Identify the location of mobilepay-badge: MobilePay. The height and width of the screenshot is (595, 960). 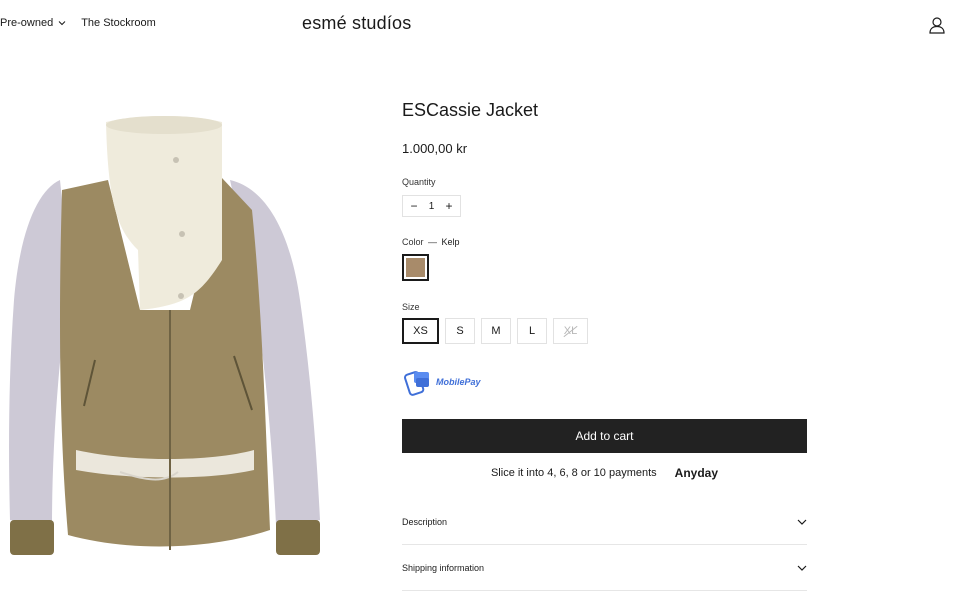
(442, 382).